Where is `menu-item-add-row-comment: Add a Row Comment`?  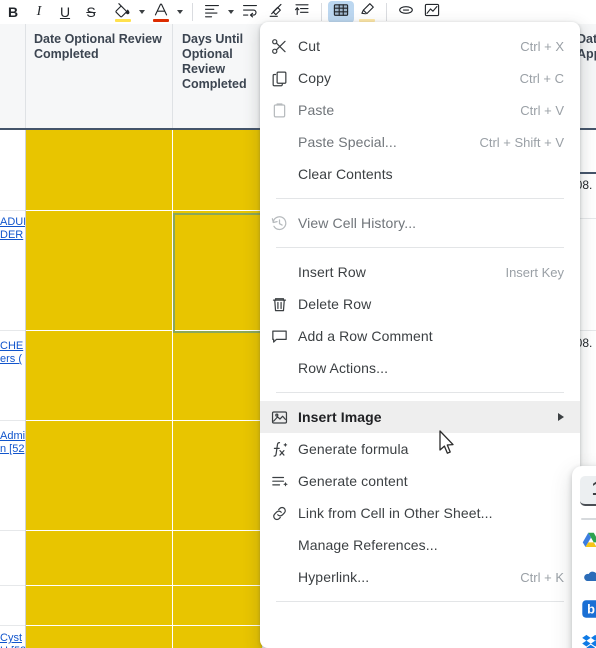 menu-item-add-row-comment: Add a Row Comment is located at coordinates (420, 336).